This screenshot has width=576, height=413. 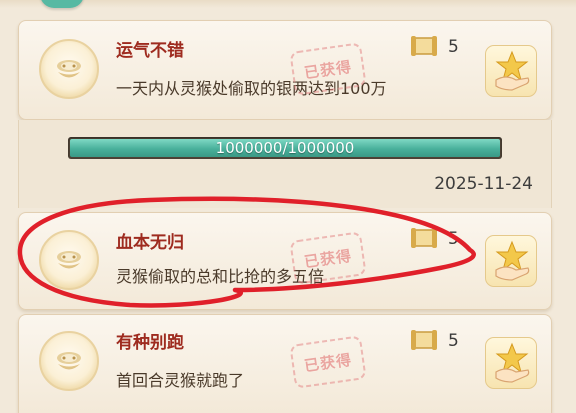 I want to click on achievement-description: 首回合灵猴就跑了, so click(x=180, y=380).